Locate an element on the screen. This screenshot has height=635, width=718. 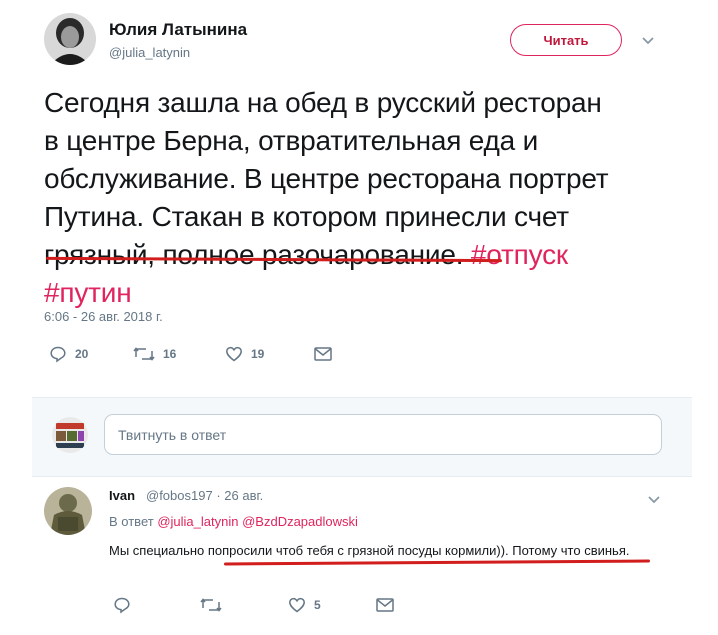
direct-message-button is located at coordinates (327, 354).